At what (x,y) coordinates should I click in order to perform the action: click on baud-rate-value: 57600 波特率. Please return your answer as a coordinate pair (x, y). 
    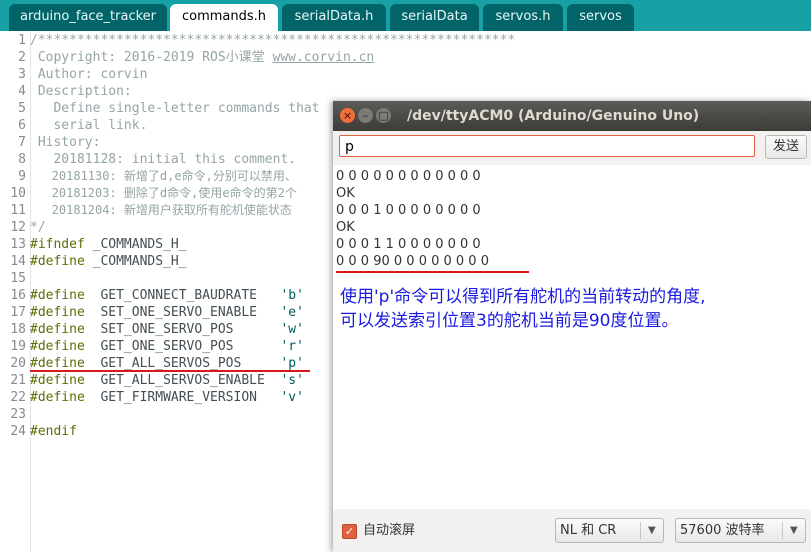
    Looking at the image, I should click on (722, 530).